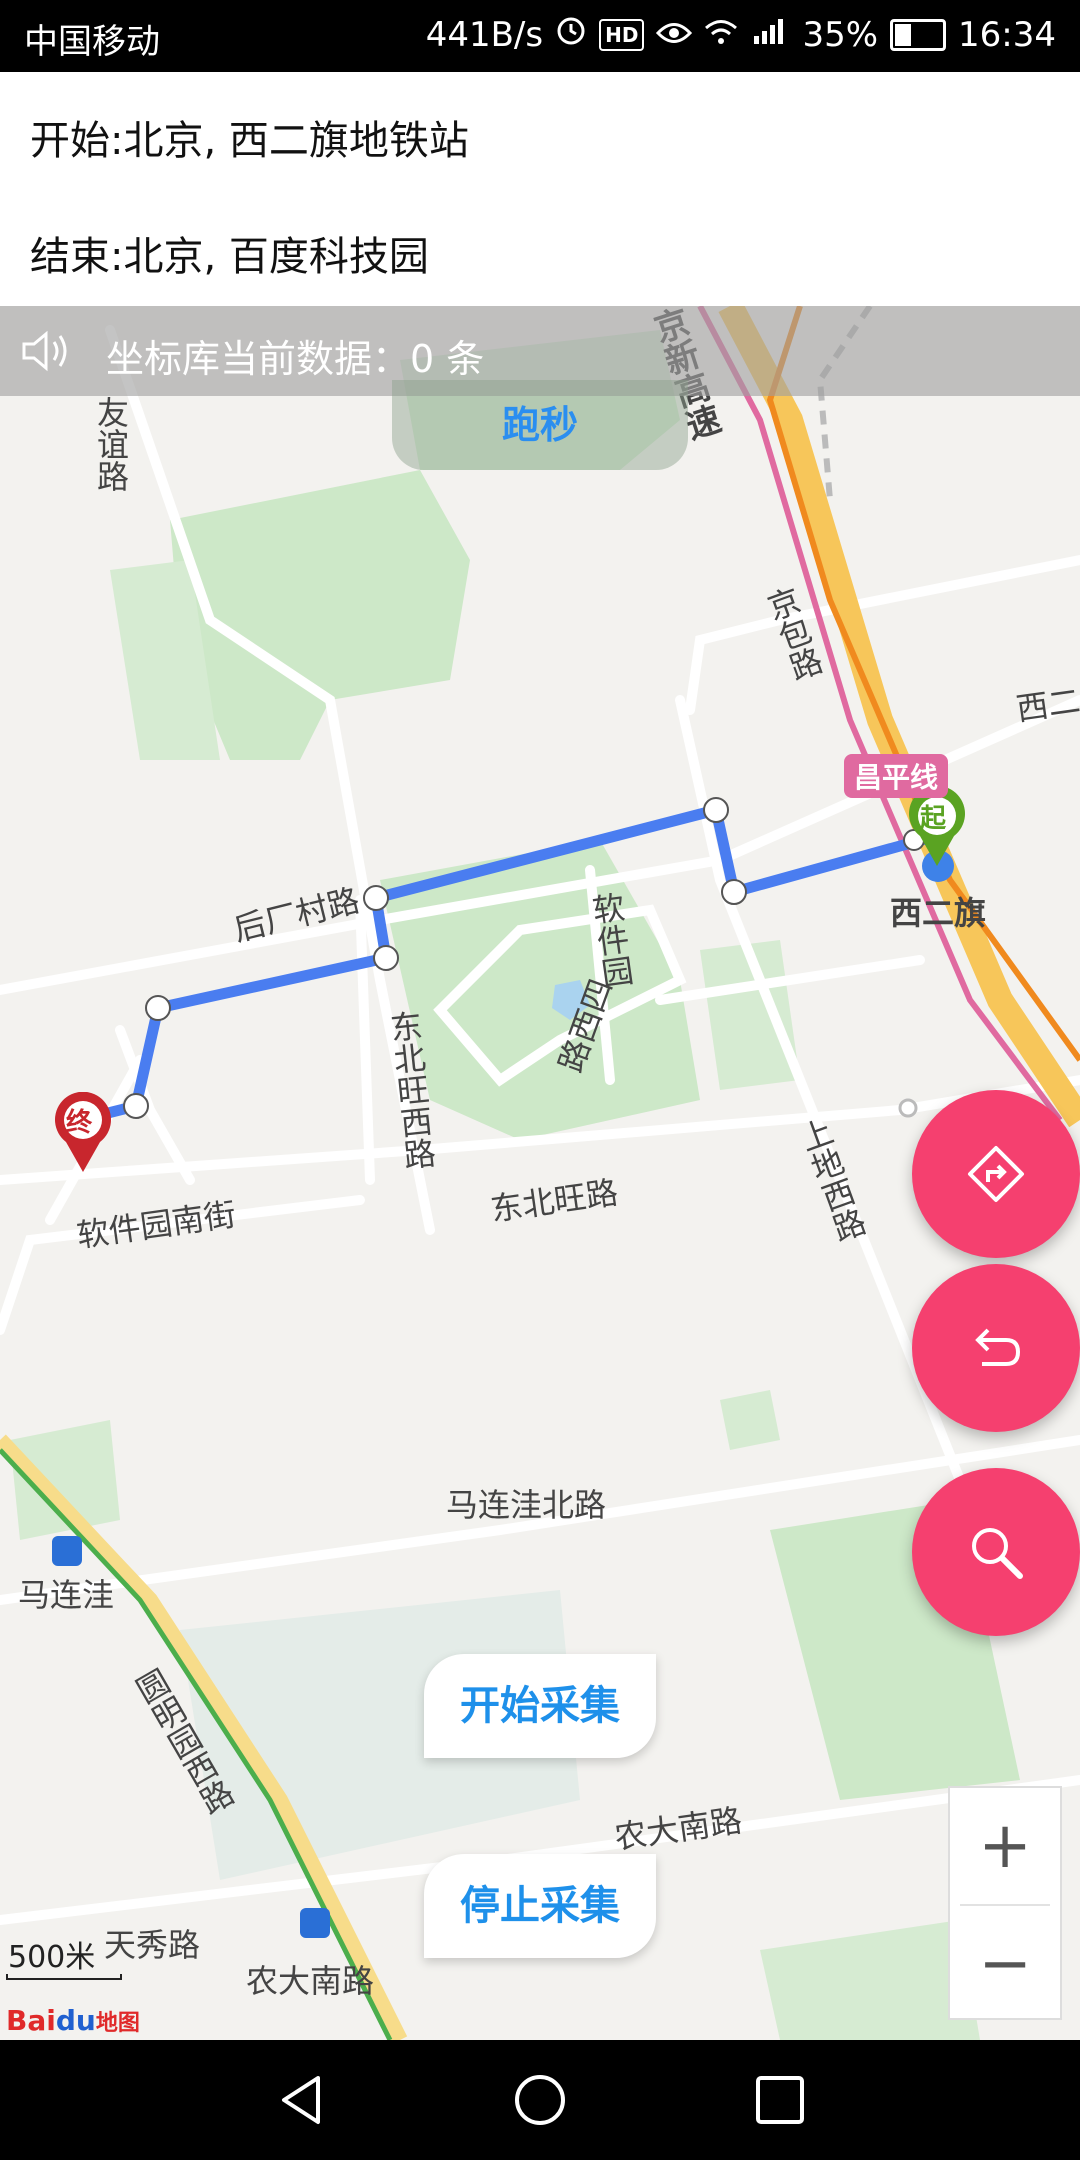 Image resolution: width=1080 pixels, height=2160 pixels. Describe the element at coordinates (540, 425) in the screenshot. I see `run-seconds-tab: 跑秒` at that location.